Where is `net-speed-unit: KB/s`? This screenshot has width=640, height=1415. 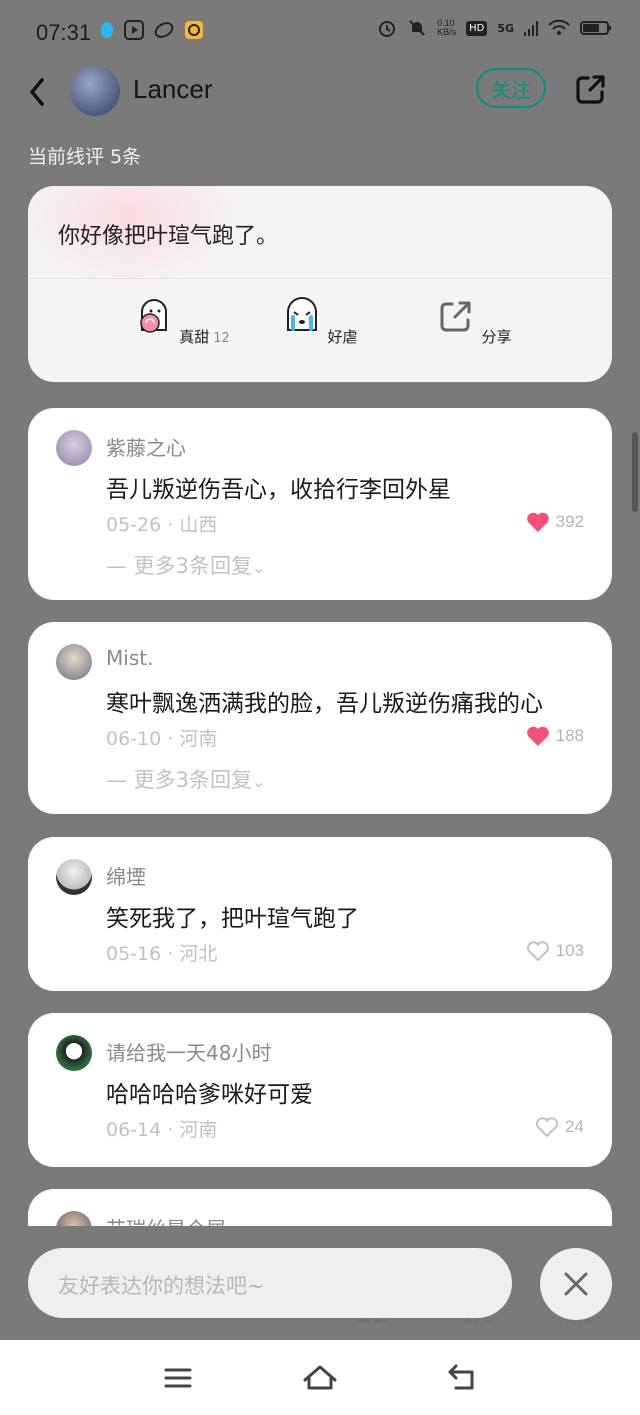
net-speed-unit: KB/s is located at coordinates (447, 32).